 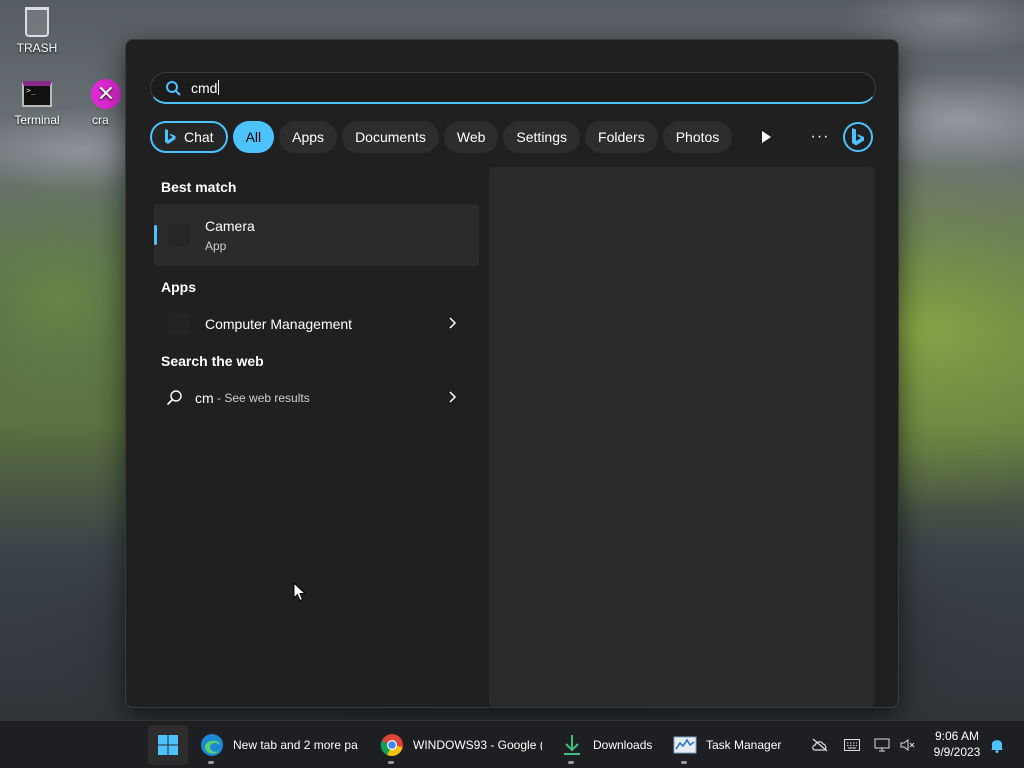 What do you see at coordinates (457, 745) in the screenshot?
I see `taskbar-app-chrome: WINDOWS93 - Google (` at bounding box center [457, 745].